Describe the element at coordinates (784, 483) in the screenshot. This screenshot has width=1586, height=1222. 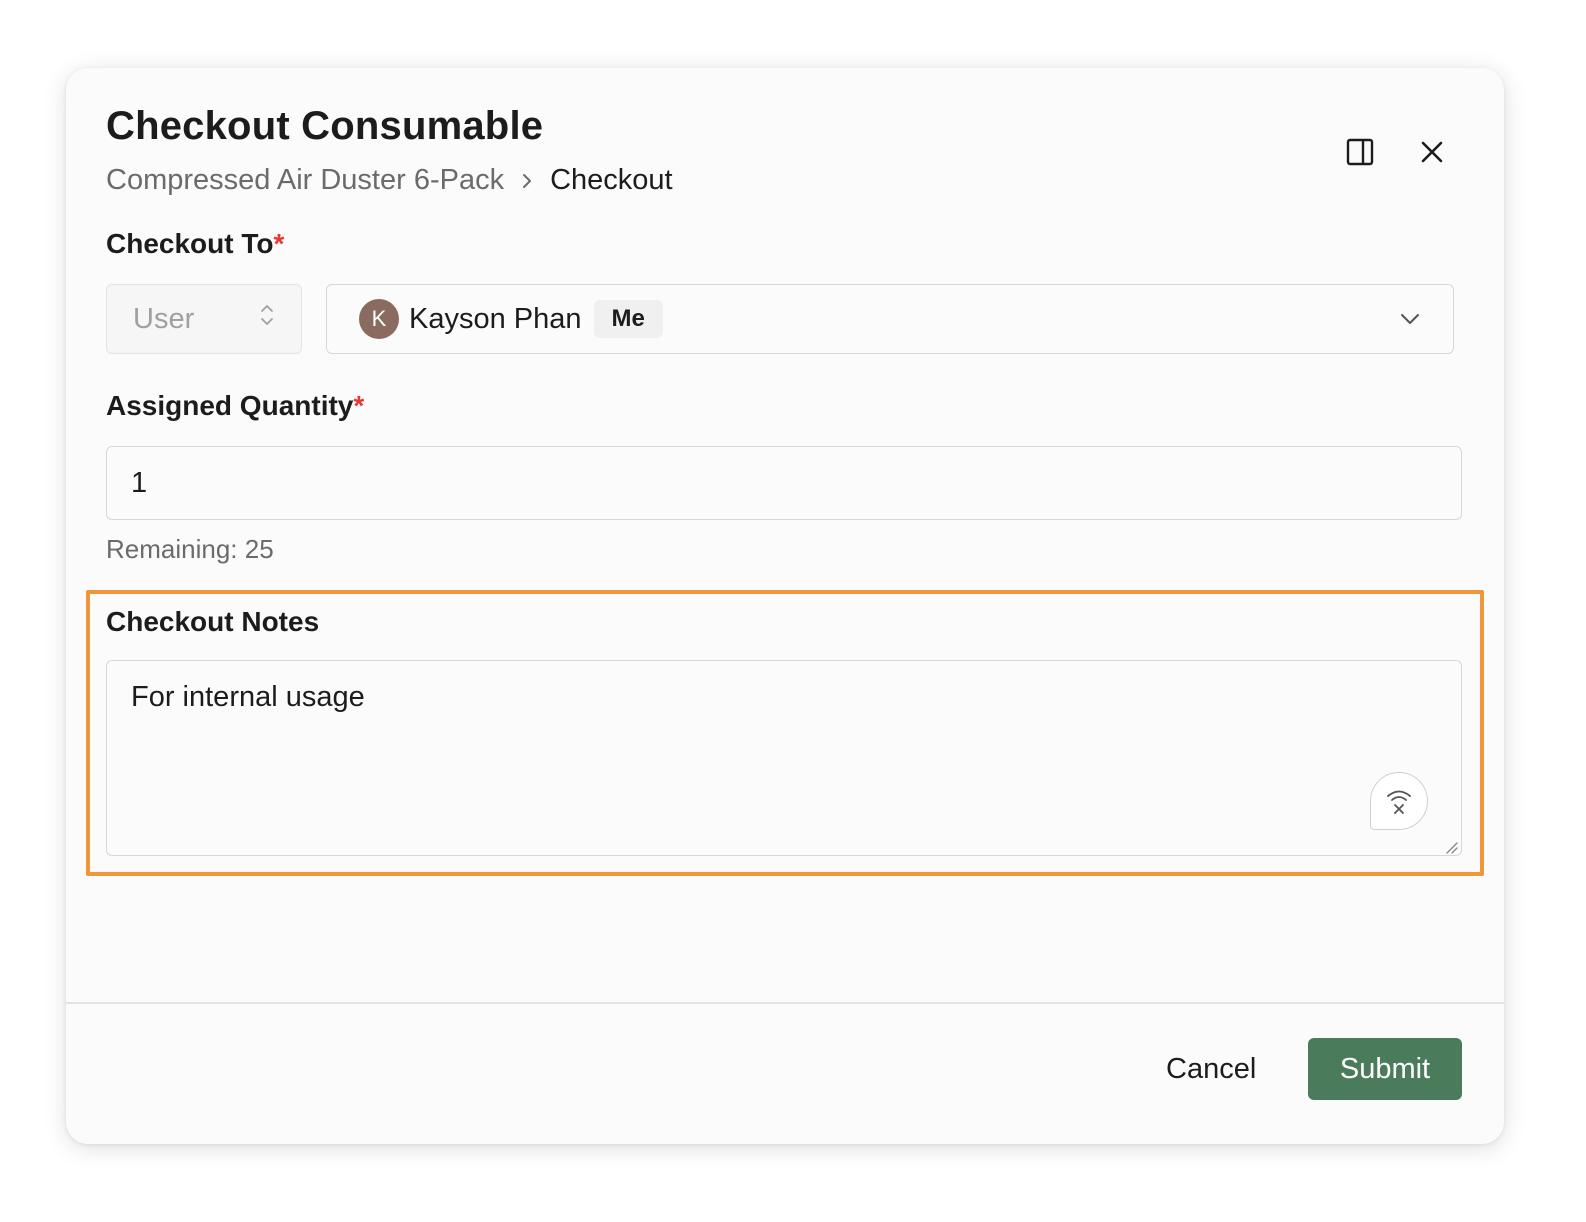
I see `assigned-quantity-input` at that location.